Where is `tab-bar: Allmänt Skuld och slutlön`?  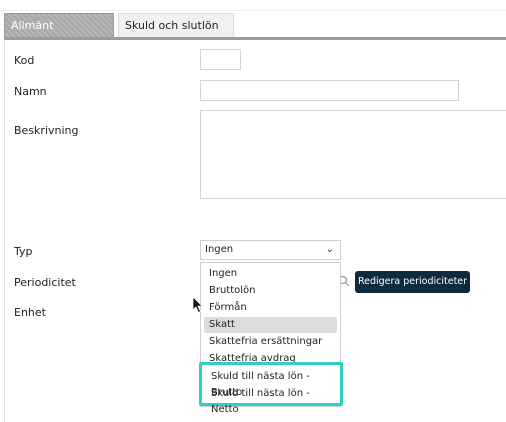
tab-bar: Allmänt Skuld och slutlön is located at coordinates (255, 25).